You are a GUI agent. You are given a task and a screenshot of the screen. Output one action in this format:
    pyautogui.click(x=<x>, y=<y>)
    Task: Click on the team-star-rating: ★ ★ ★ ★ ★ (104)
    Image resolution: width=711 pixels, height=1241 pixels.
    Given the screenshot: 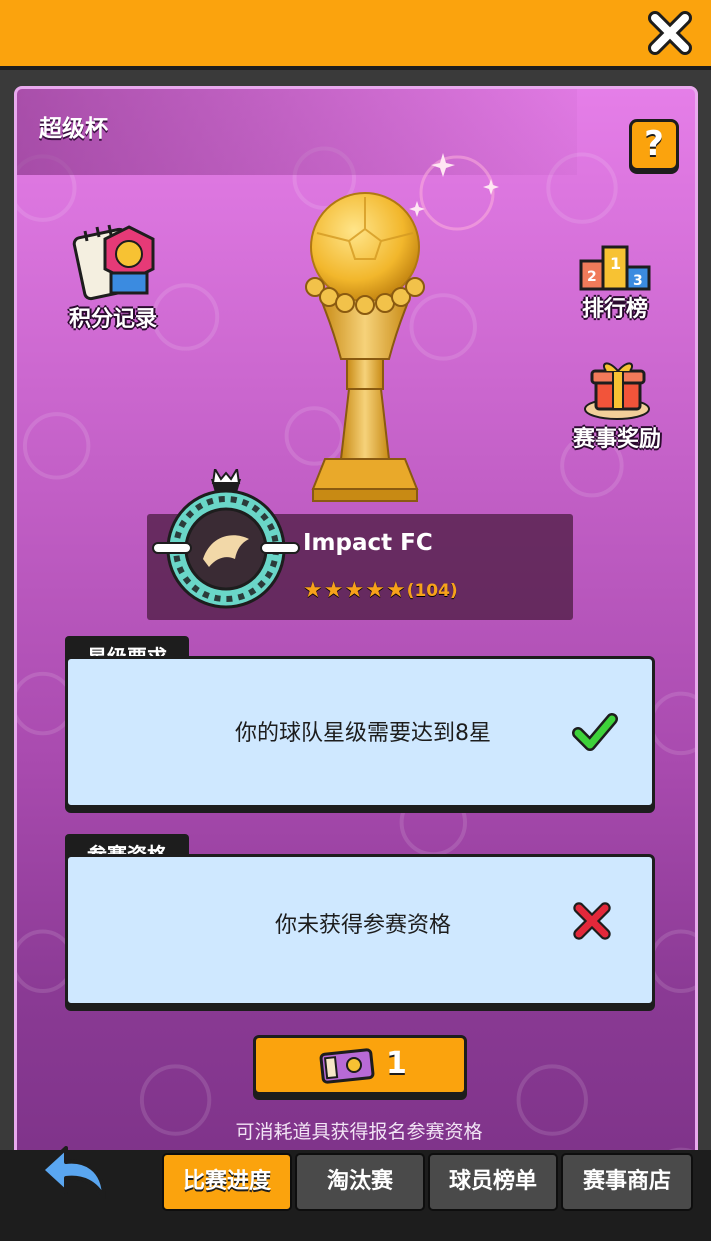 What is the action you would take?
    pyautogui.click(x=380, y=591)
    